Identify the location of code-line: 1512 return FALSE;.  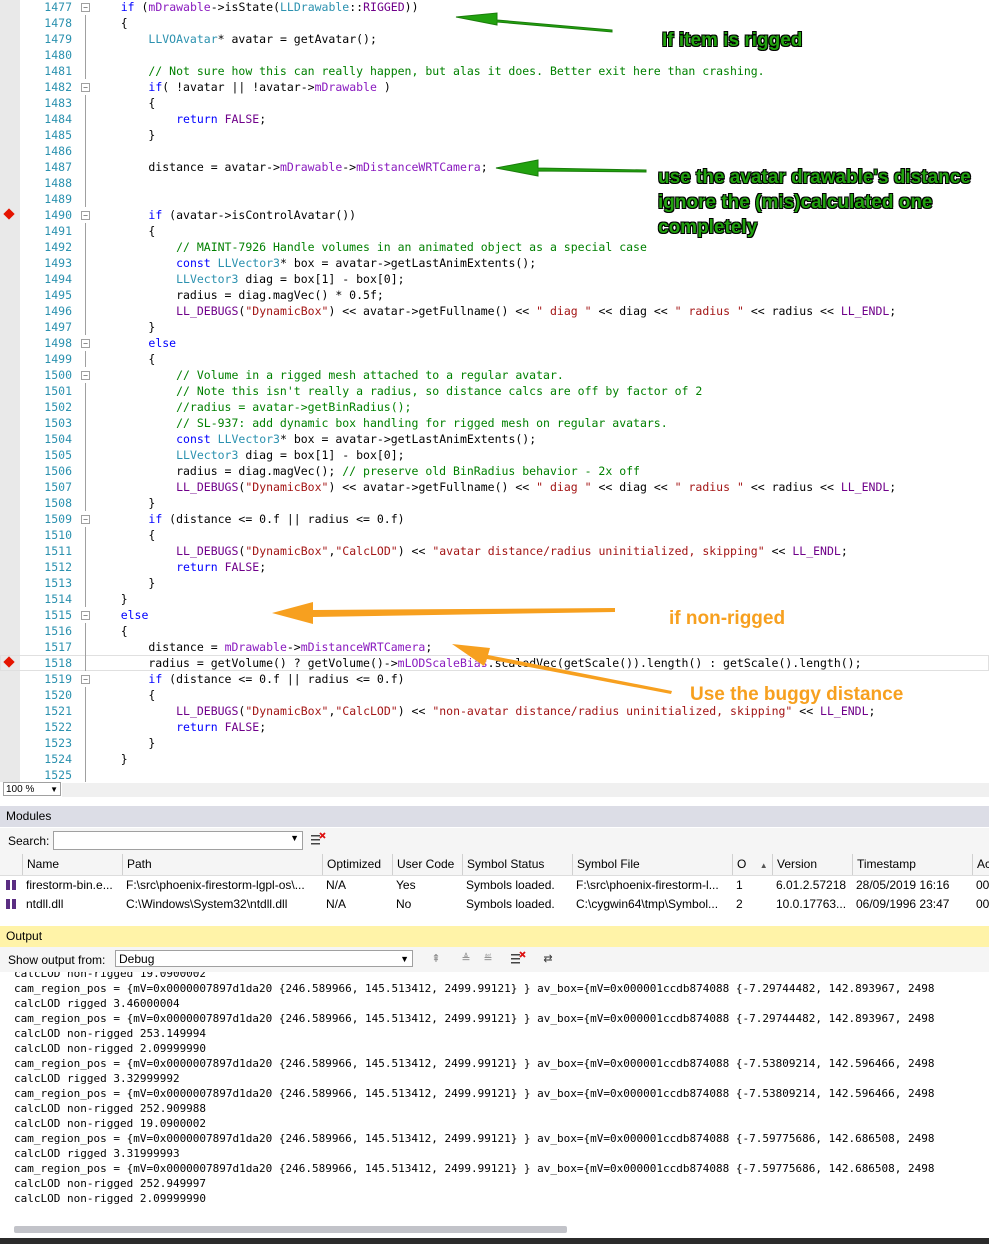
(494, 567).